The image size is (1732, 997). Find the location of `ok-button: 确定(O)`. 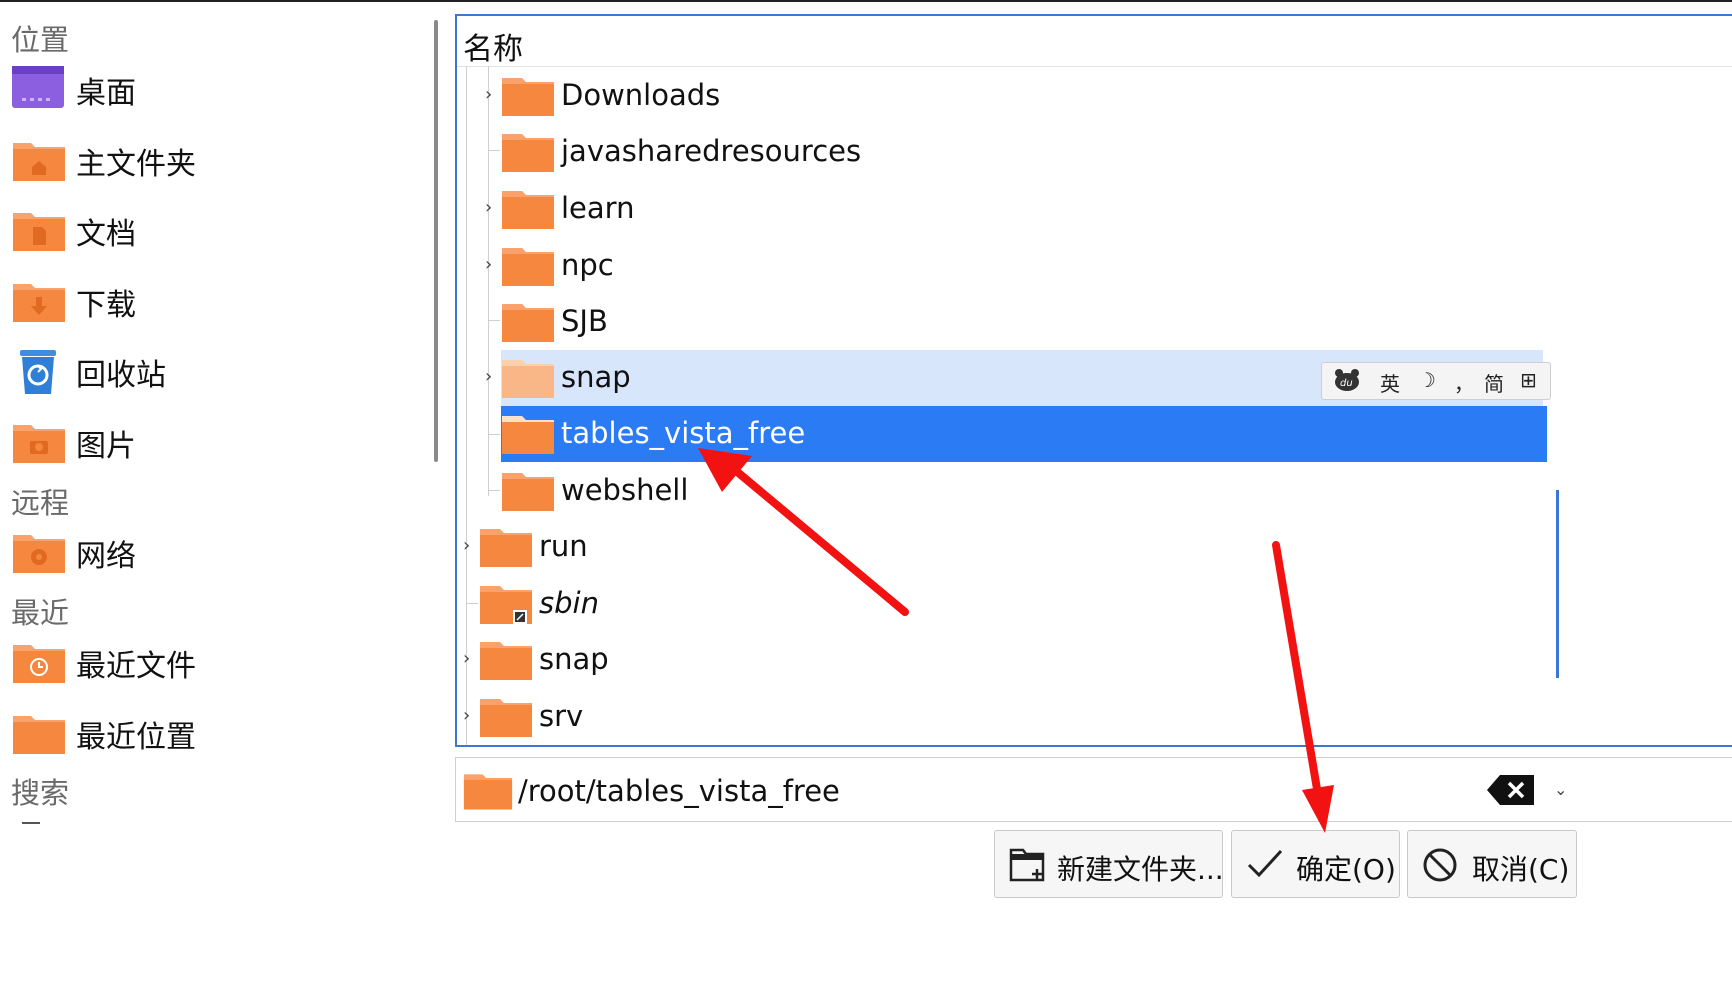

ok-button: 确定(O) is located at coordinates (1315, 864).